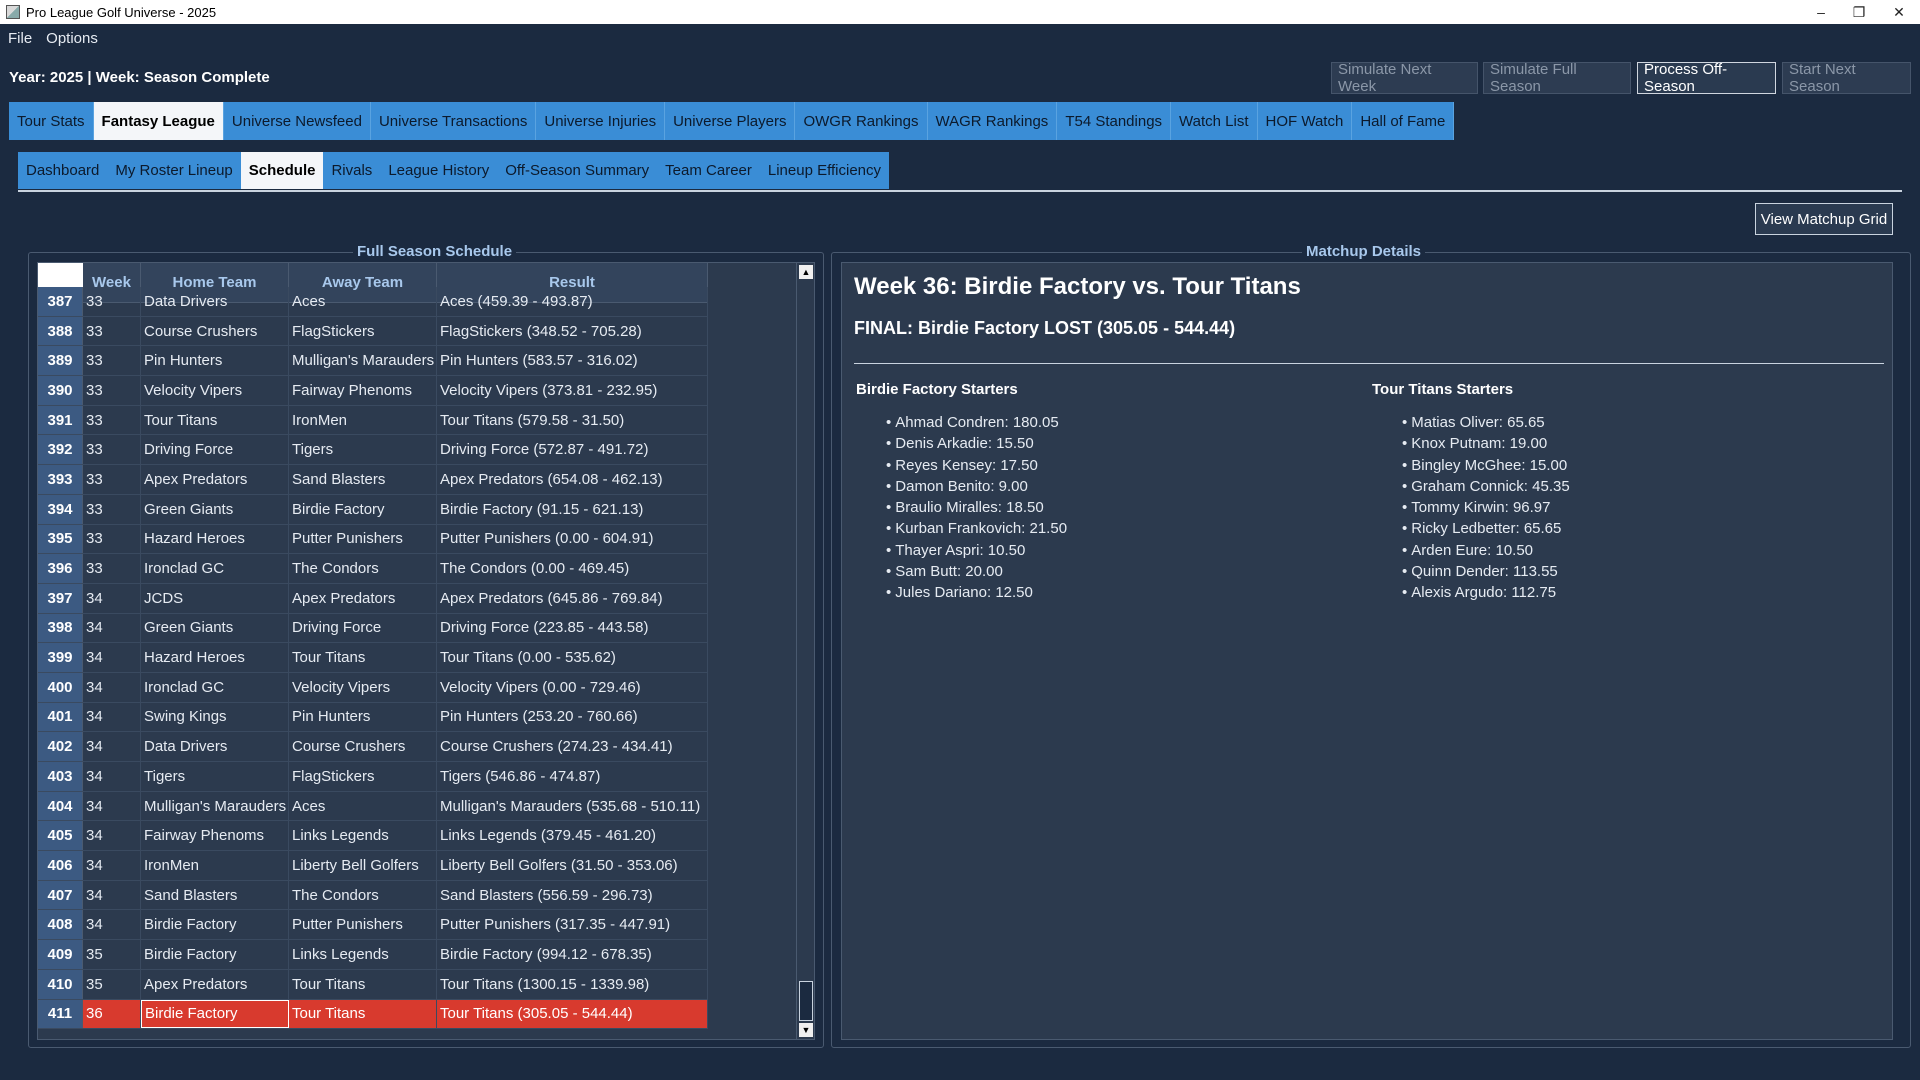  What do you see at coordinates (60, 835) in the screenshot?
I see `row-number: 405` at bounding box center [60, 835].